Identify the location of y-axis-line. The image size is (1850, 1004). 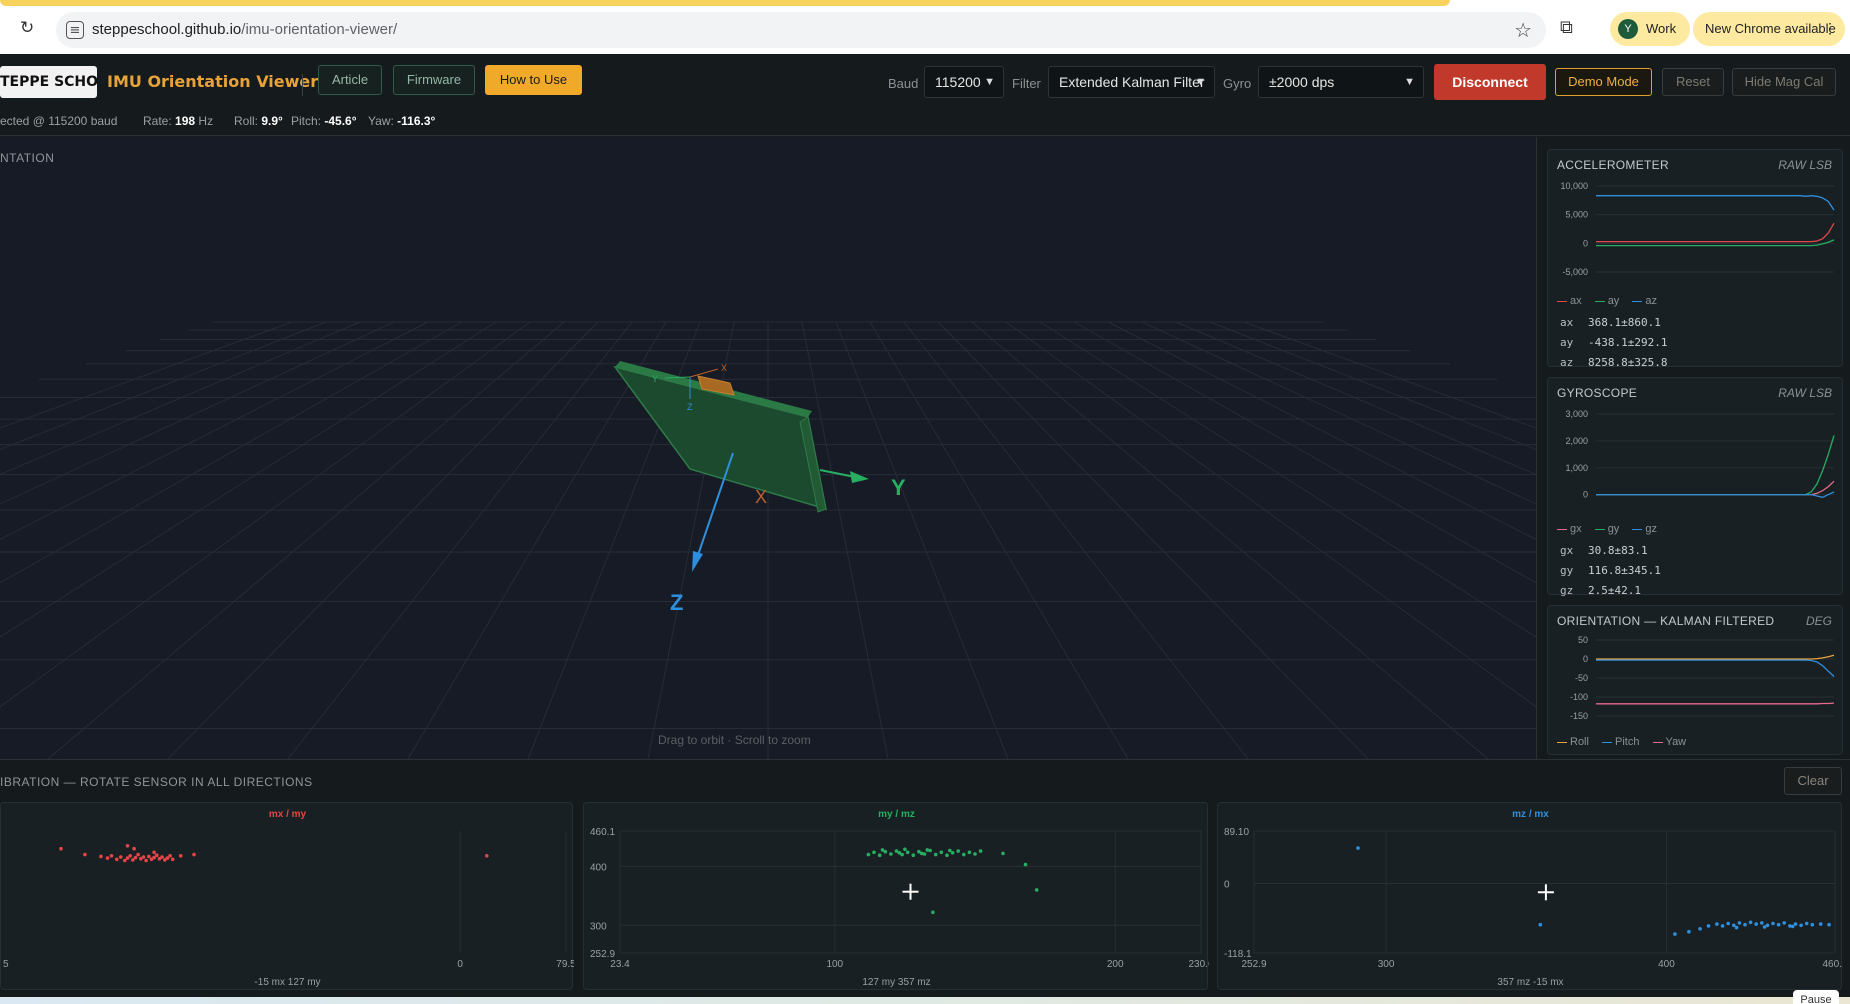
(837, 473).